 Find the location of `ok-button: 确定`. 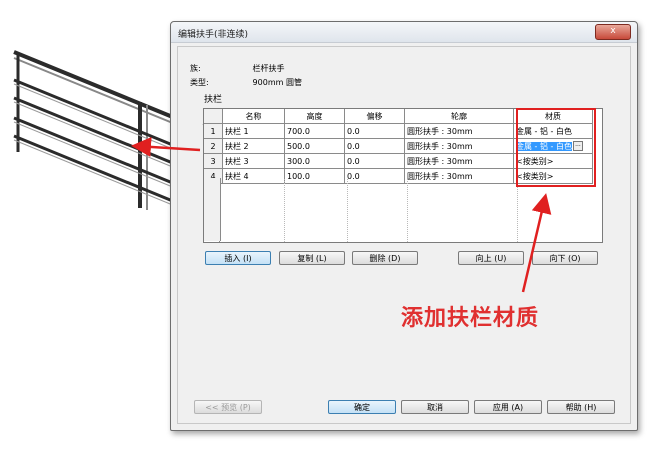

ok-button: 确定 is located at coordinates (362, 407).